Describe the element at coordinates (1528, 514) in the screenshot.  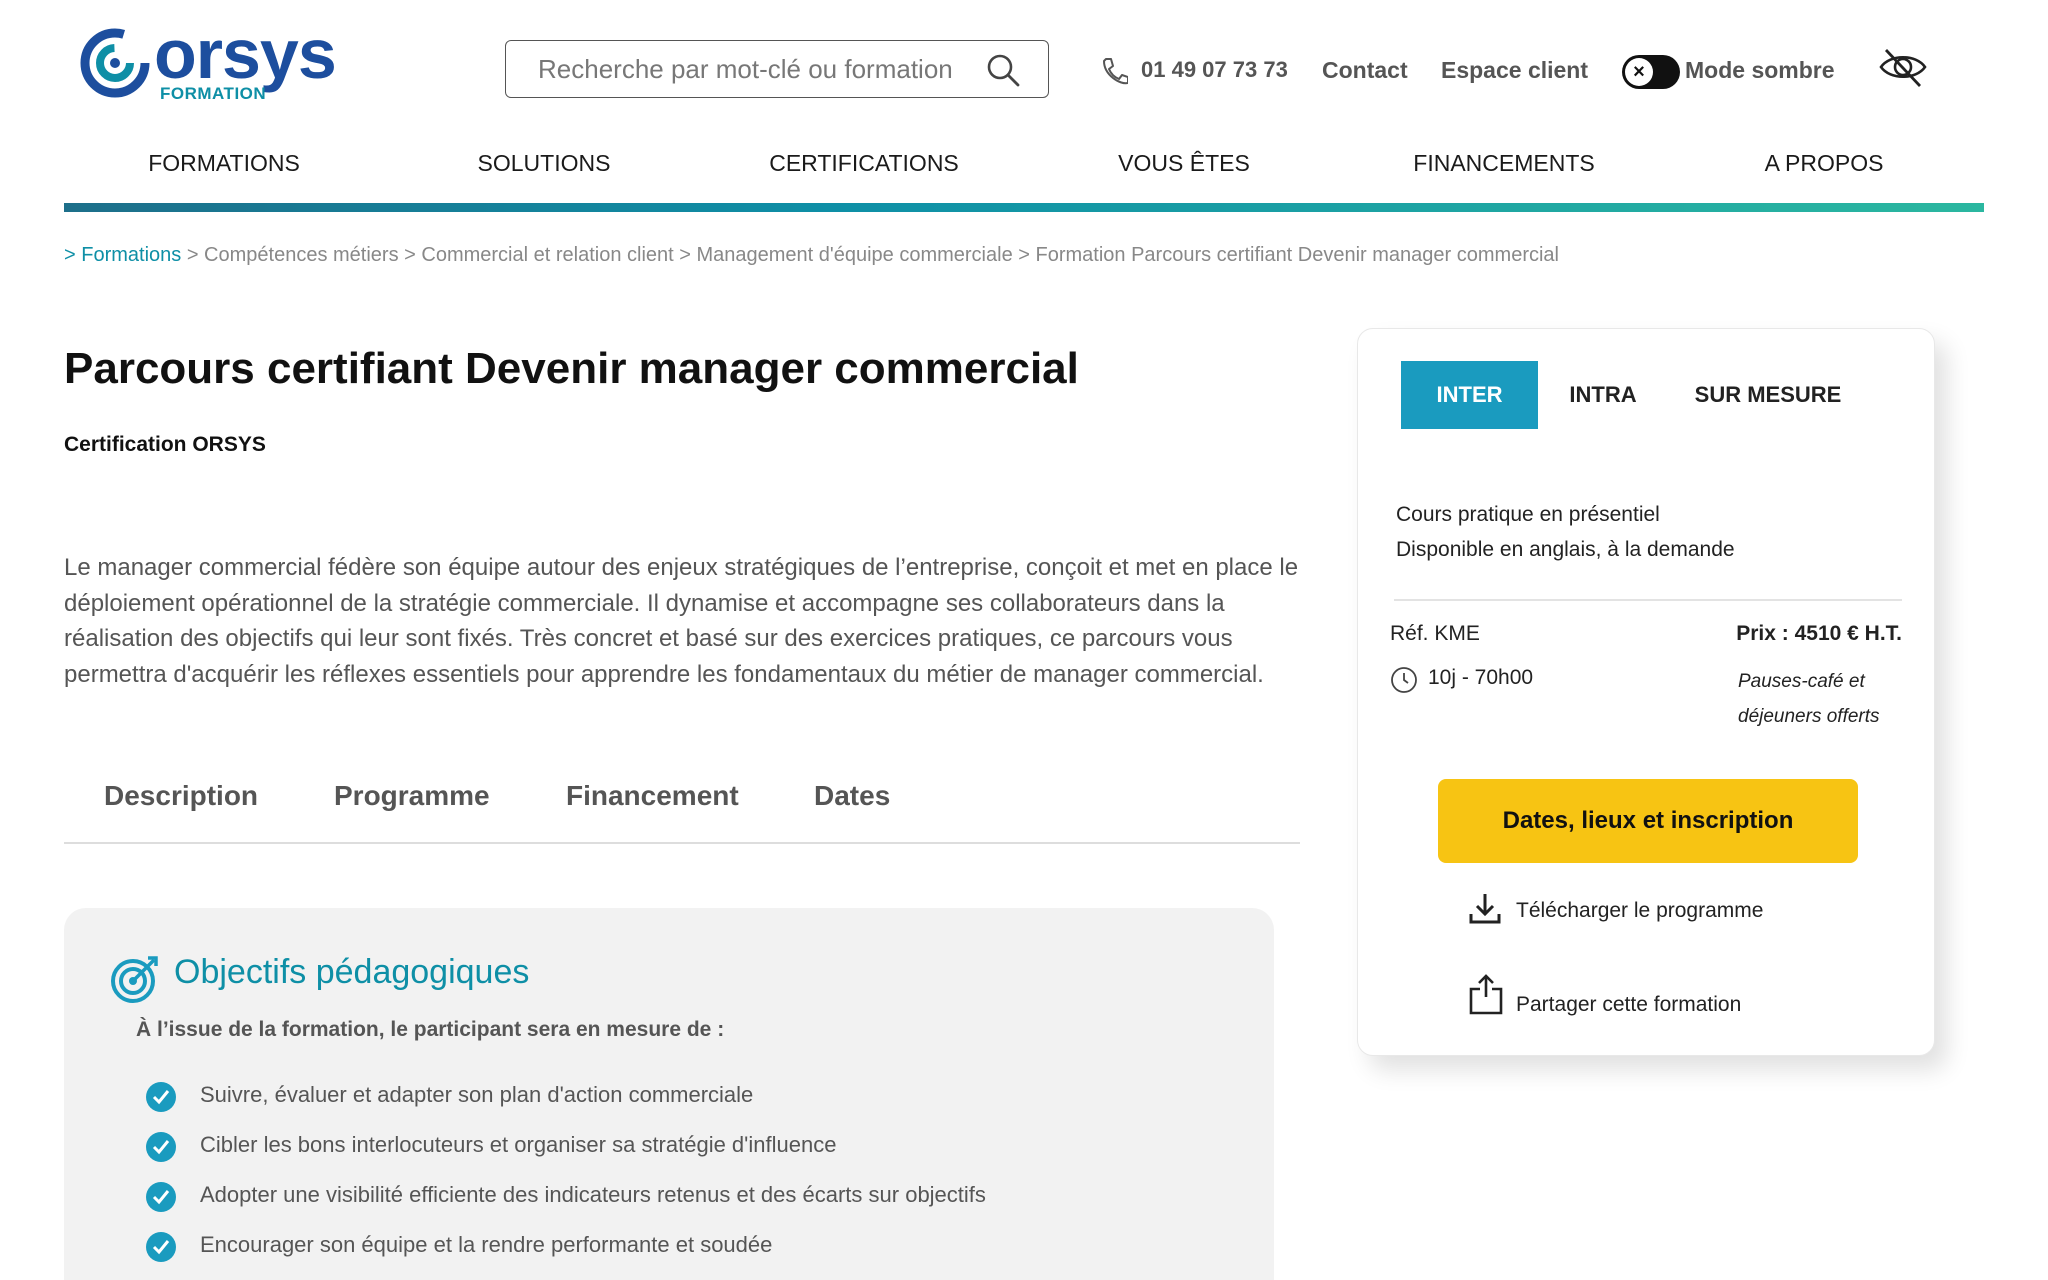
I see `info-format: Cours pratique en présentiel` at that location.